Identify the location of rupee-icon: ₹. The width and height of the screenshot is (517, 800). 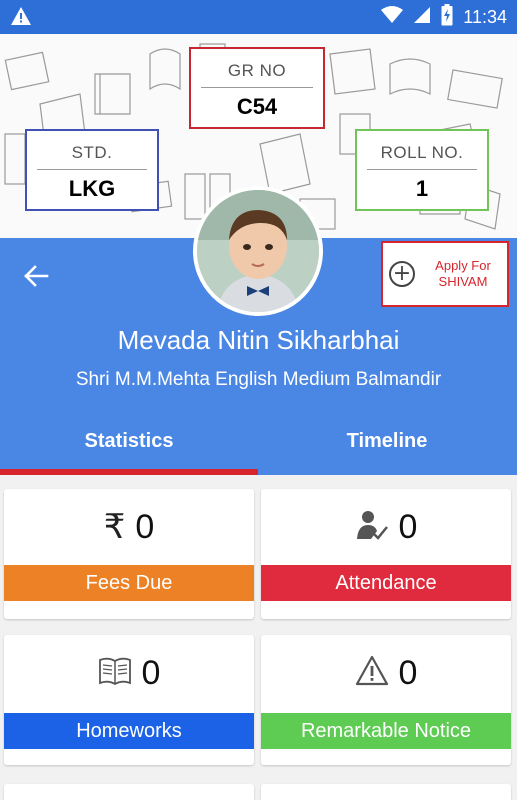
(114, 527).